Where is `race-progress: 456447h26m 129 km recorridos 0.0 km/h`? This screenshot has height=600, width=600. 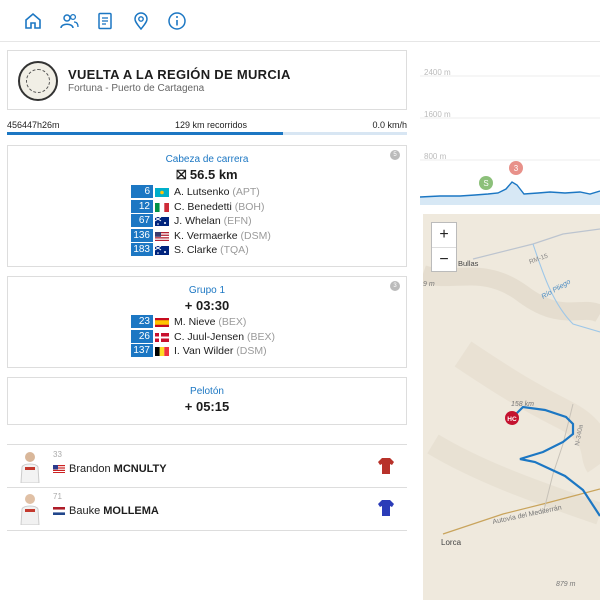
race-progress: 456447h26m 129 km recorridos 0.0 km/h is located at coordinates (207, 127).